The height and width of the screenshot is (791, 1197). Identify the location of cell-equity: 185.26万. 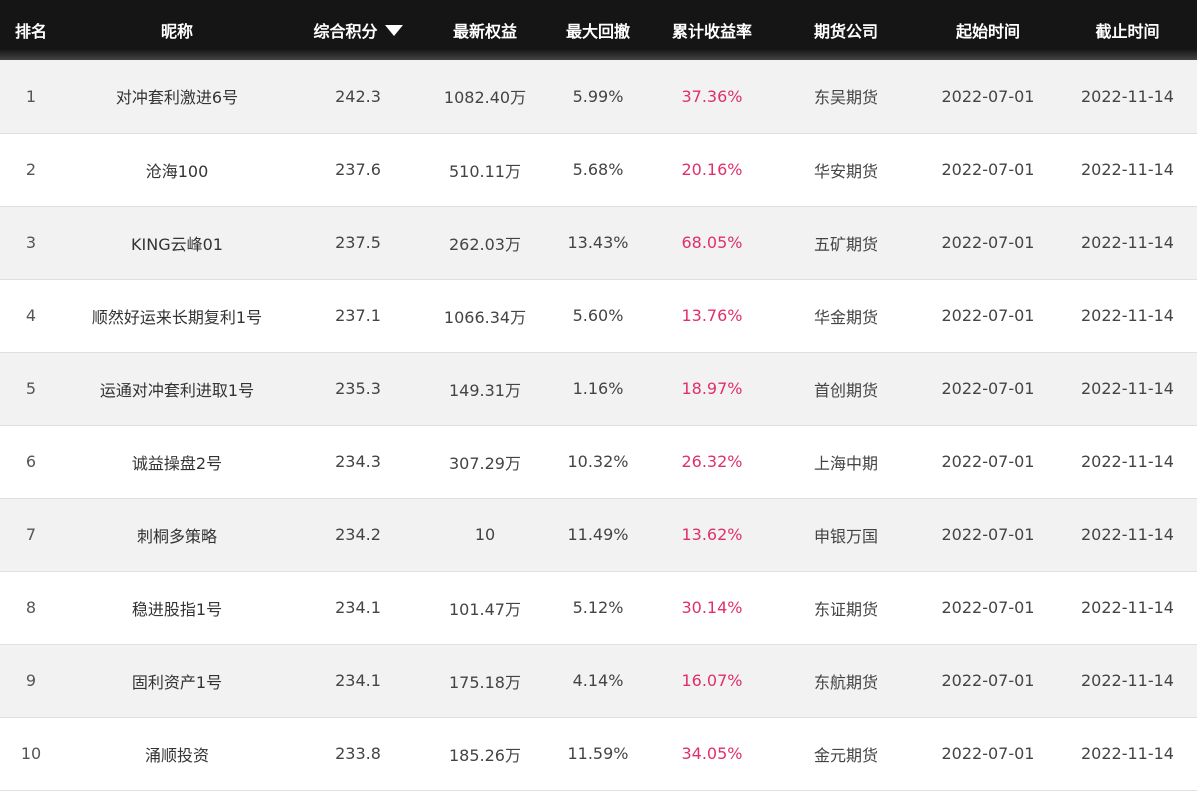
(485, 755).